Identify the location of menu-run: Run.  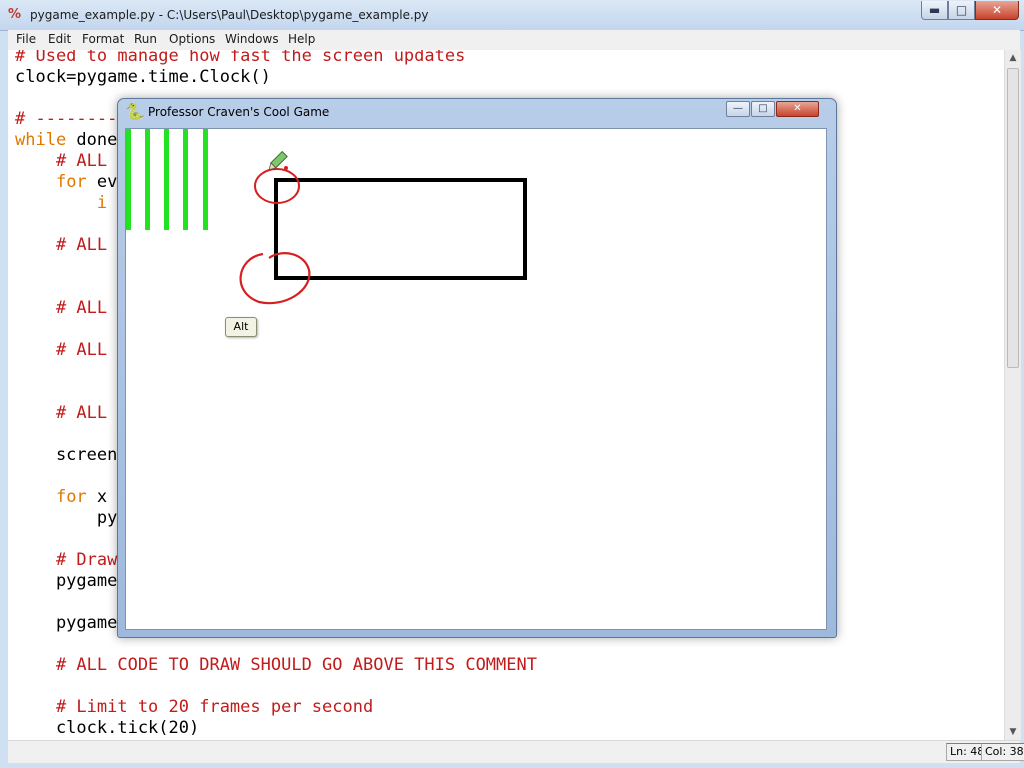
(145, 39).